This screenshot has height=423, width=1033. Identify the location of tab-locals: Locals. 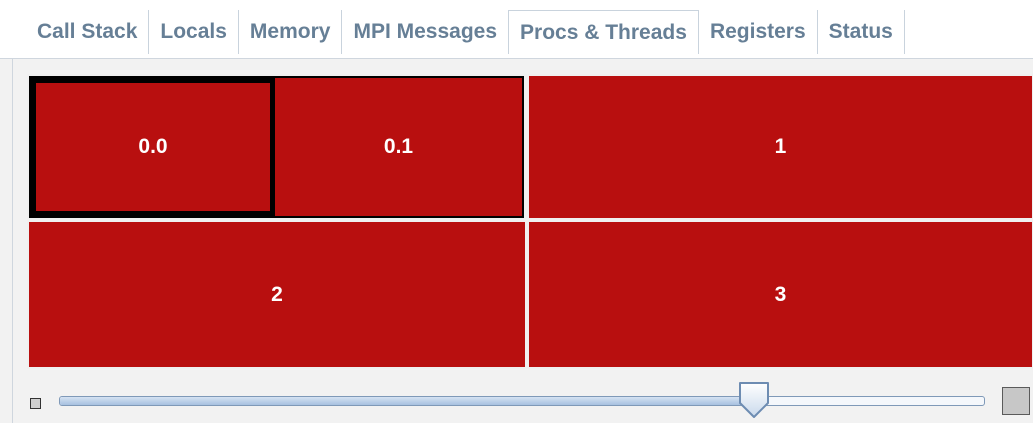
(194, 32).